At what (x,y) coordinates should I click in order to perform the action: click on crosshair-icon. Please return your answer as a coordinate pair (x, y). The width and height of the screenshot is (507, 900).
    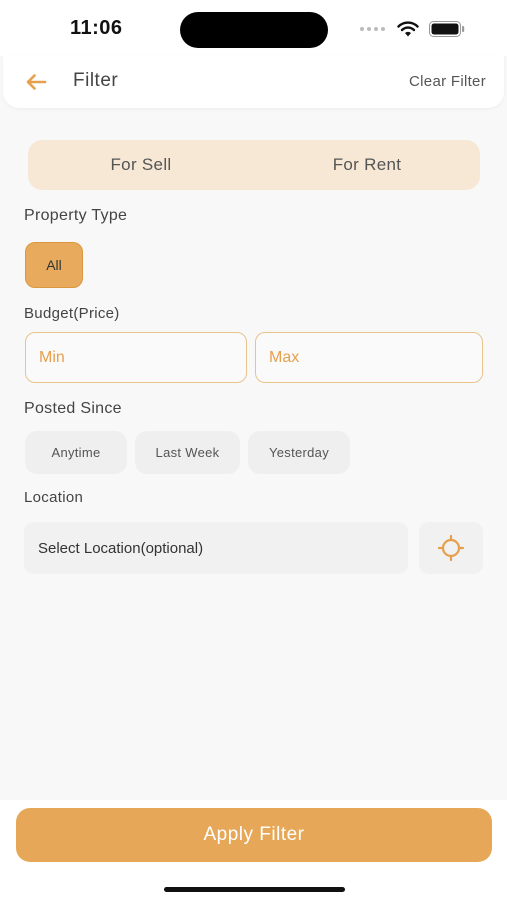
    Looking at the image, I should click on (451, 548).